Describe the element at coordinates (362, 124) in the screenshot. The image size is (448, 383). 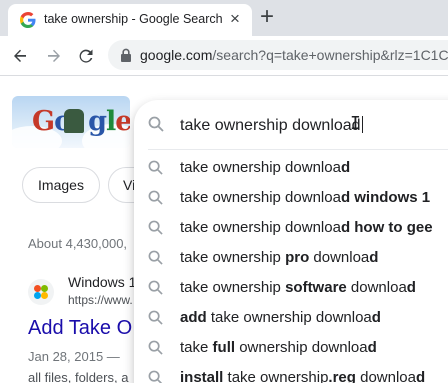
I see `text-caret` at that location.